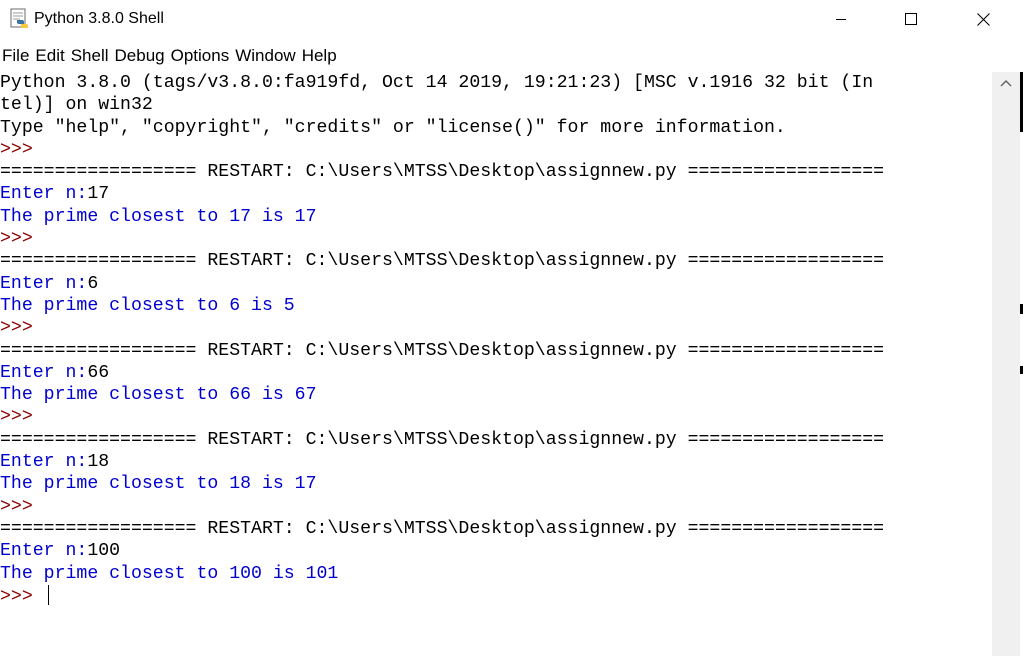  What do you see at coordinates (158, 395) in the screenshot?
I see `stdout-text: The prime closest to 66 is 67` at bounding box center [158, 395].